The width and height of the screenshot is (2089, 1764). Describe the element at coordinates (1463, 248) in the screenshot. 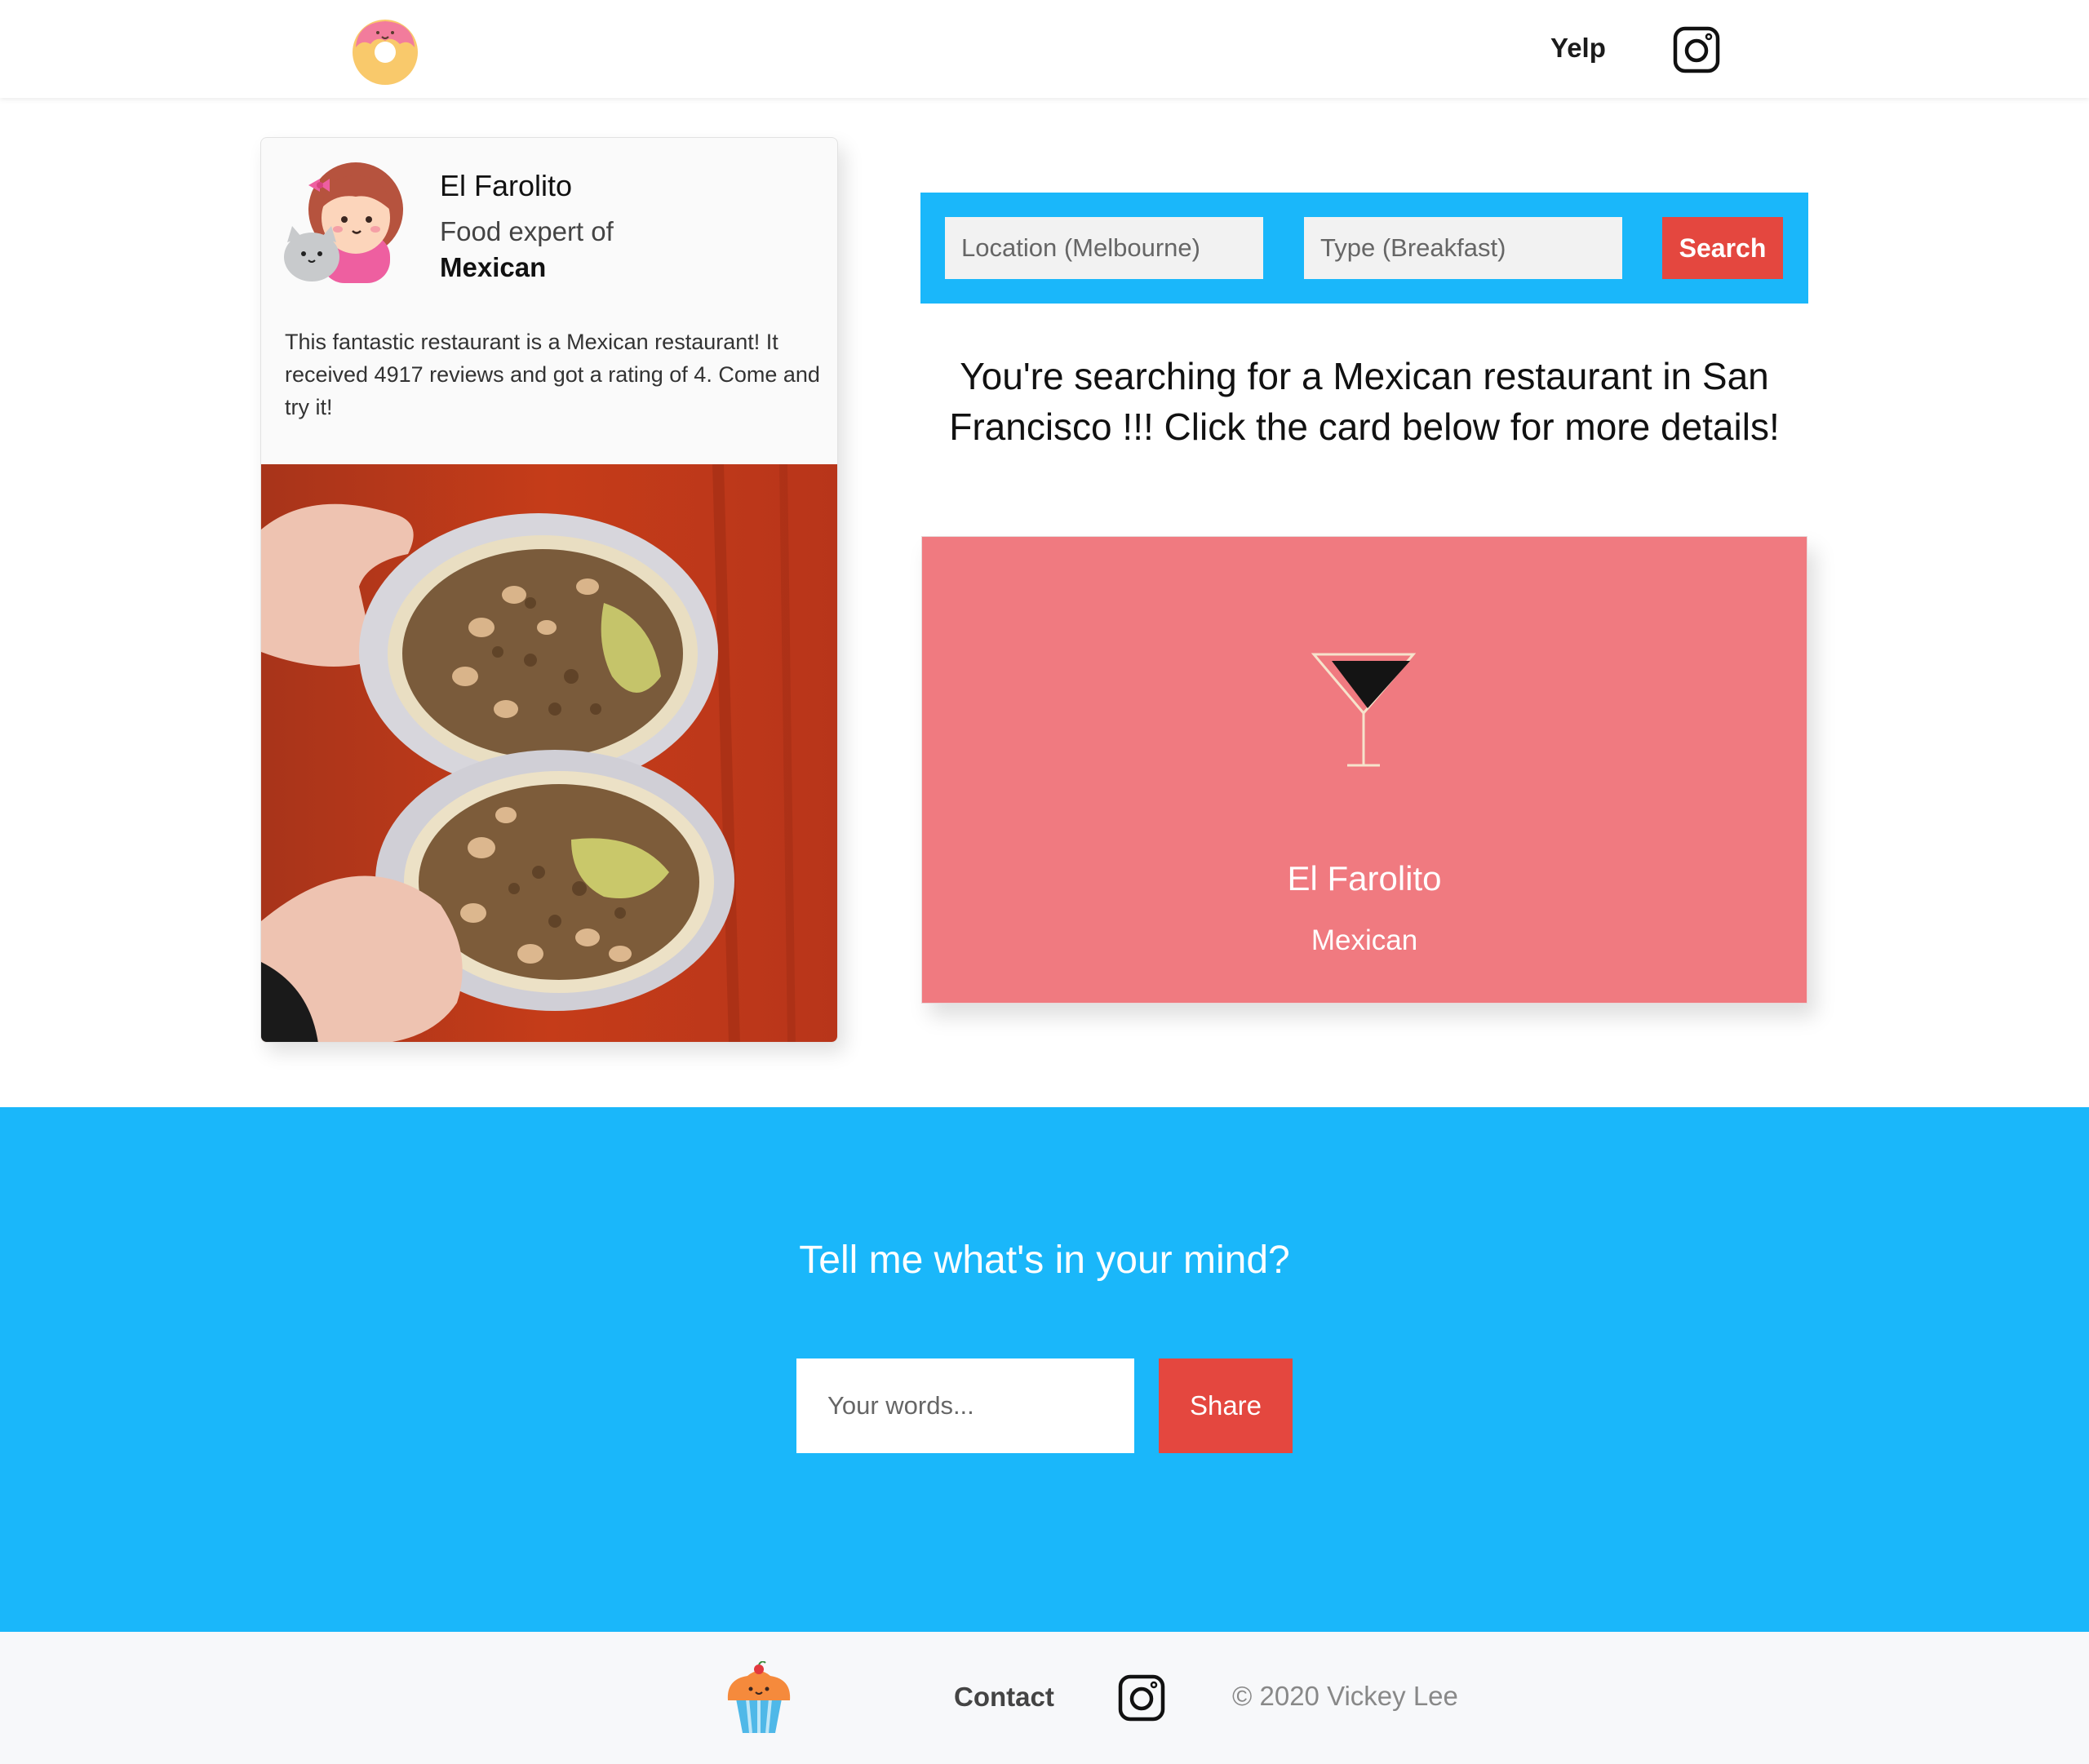

I see `type-input` at that location.